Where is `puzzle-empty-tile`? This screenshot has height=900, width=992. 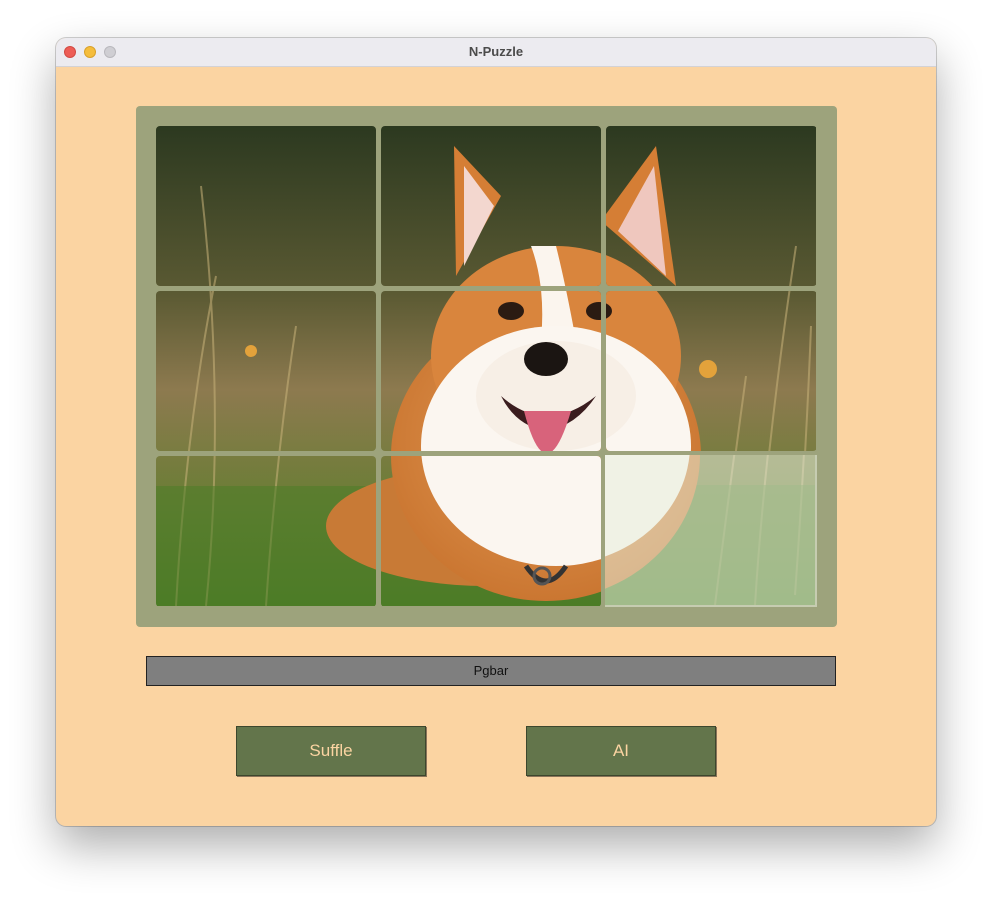 puzzle-empty-tile is located at coordinates (711, 531).